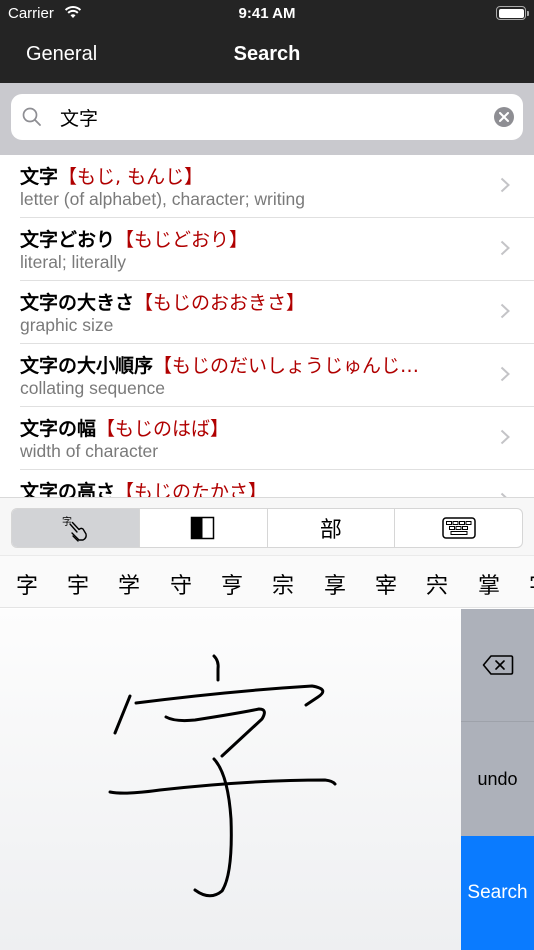 The height and width of the screenshot is (950, 534). Describe the element at coordinates (77, 303) in the screenshot. I see `result-kanji: 文字の大きさ` at that location.